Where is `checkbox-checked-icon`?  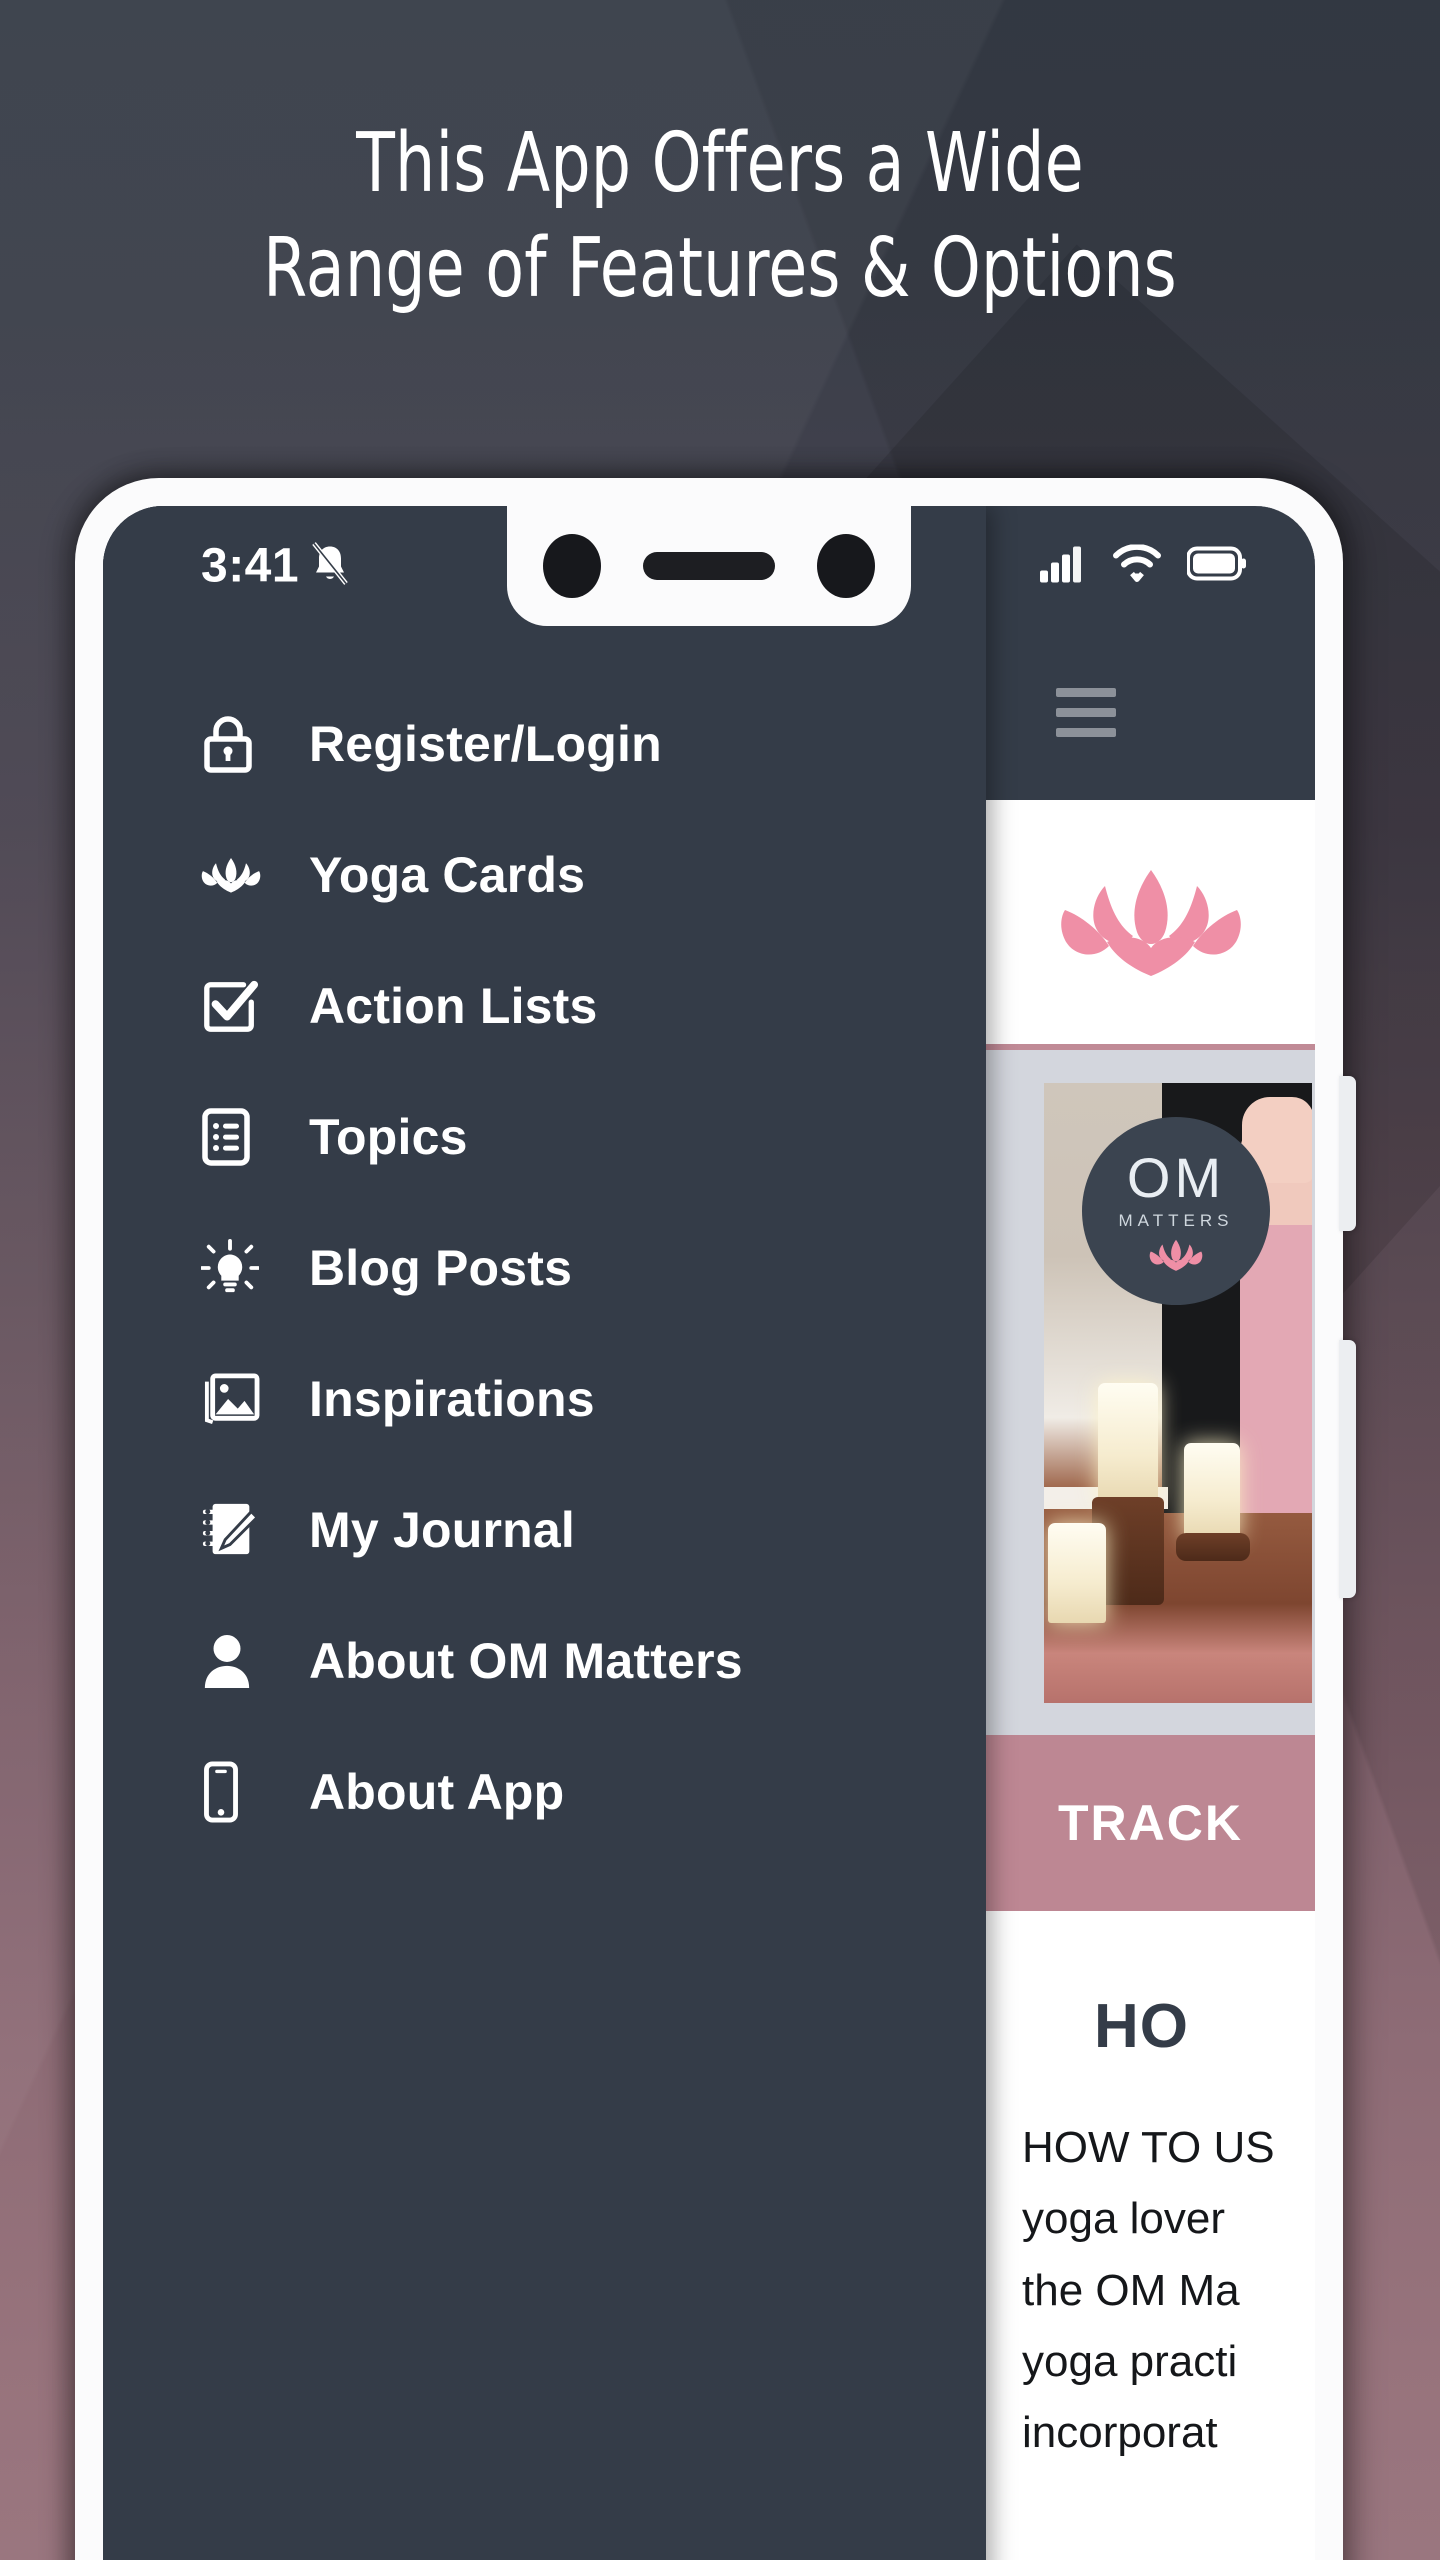 checkbox-checked-icon is located at coordinates (239, 1006).